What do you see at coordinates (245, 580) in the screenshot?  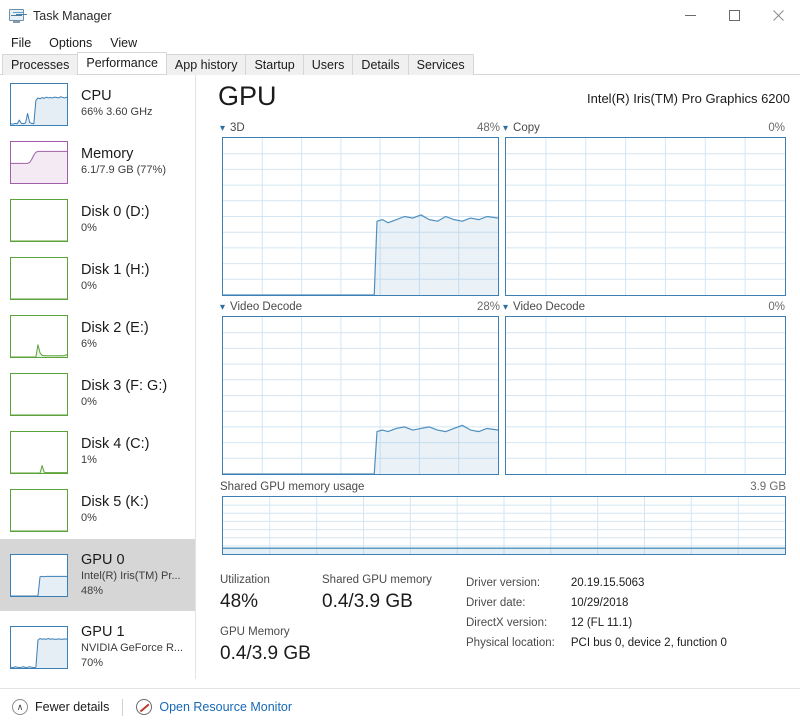 I see `stat-caption: Utilization` at bounding box center [245, 580].